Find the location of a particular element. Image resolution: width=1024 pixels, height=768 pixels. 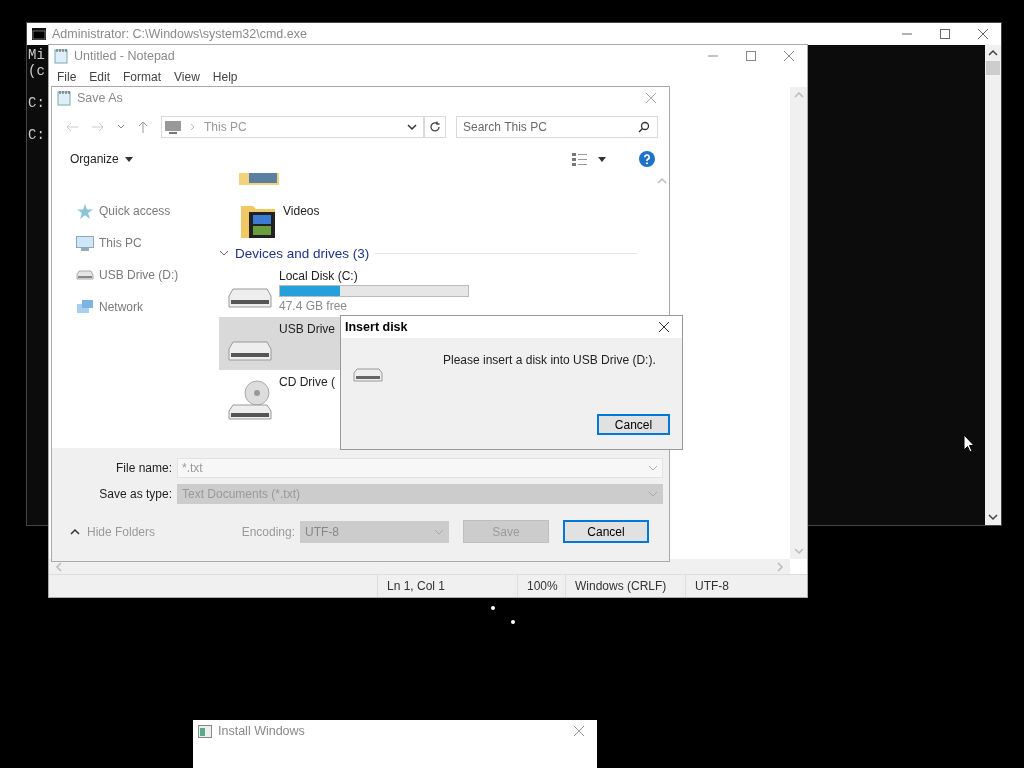

dialog-message: Please insert a disk into USB Drive (D:). is located at coordinates (550, 361).